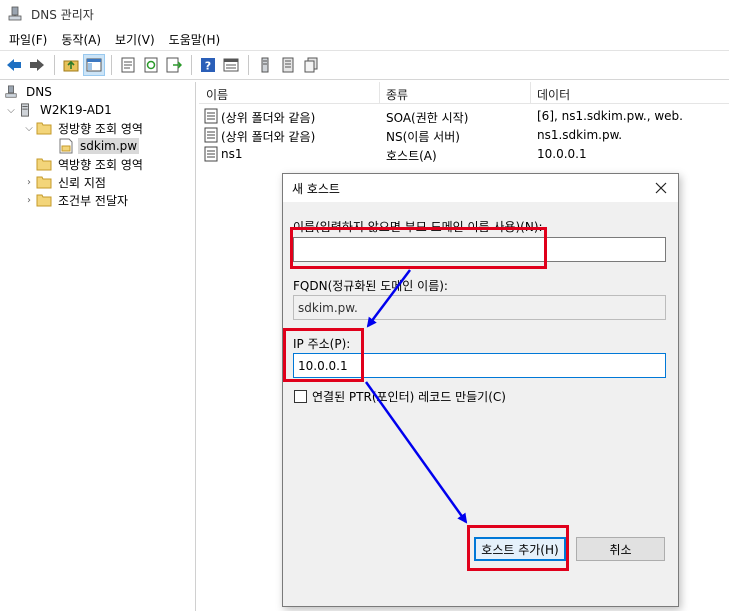 The image size is (729, 611). I want to click on record-type: SOA(권한 시작), so click(427, 118).